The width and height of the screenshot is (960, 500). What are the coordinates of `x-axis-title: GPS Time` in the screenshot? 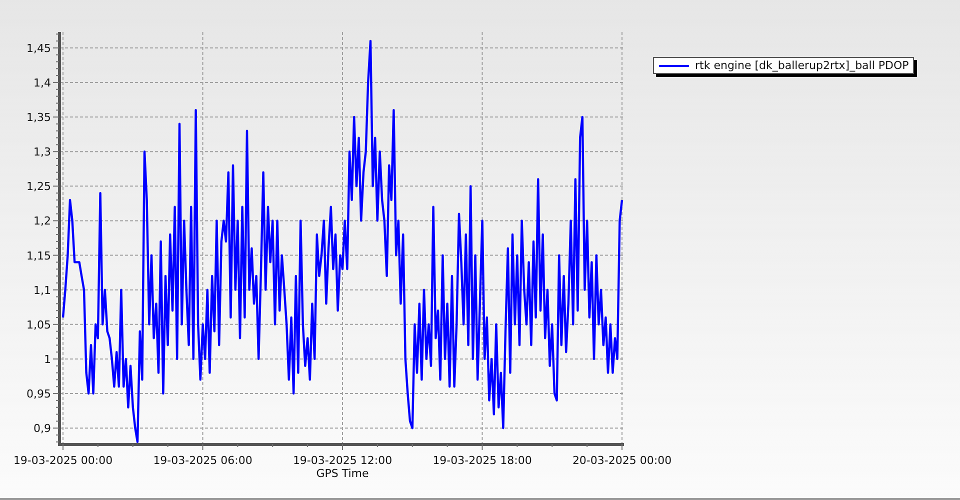 It's located at (342, 473).